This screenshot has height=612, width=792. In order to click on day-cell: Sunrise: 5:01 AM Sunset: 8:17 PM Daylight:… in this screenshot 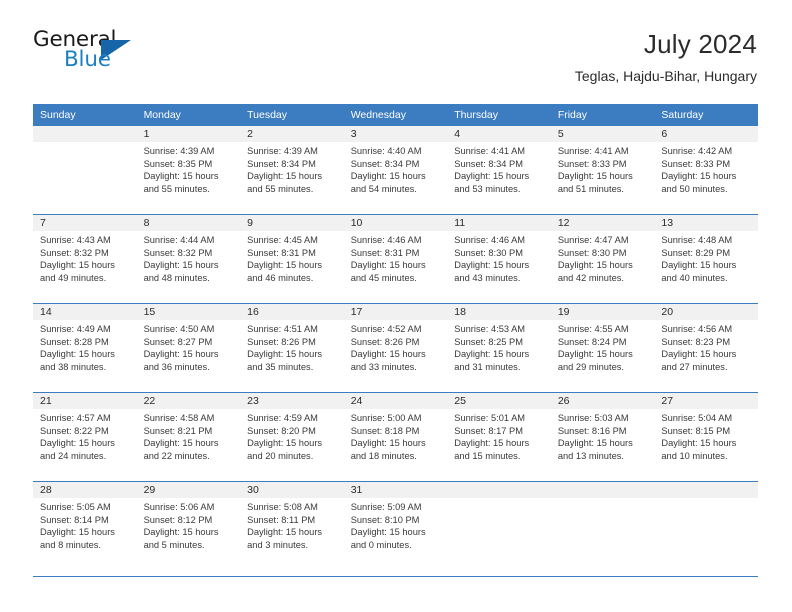, I will do `click(499, 445)`.